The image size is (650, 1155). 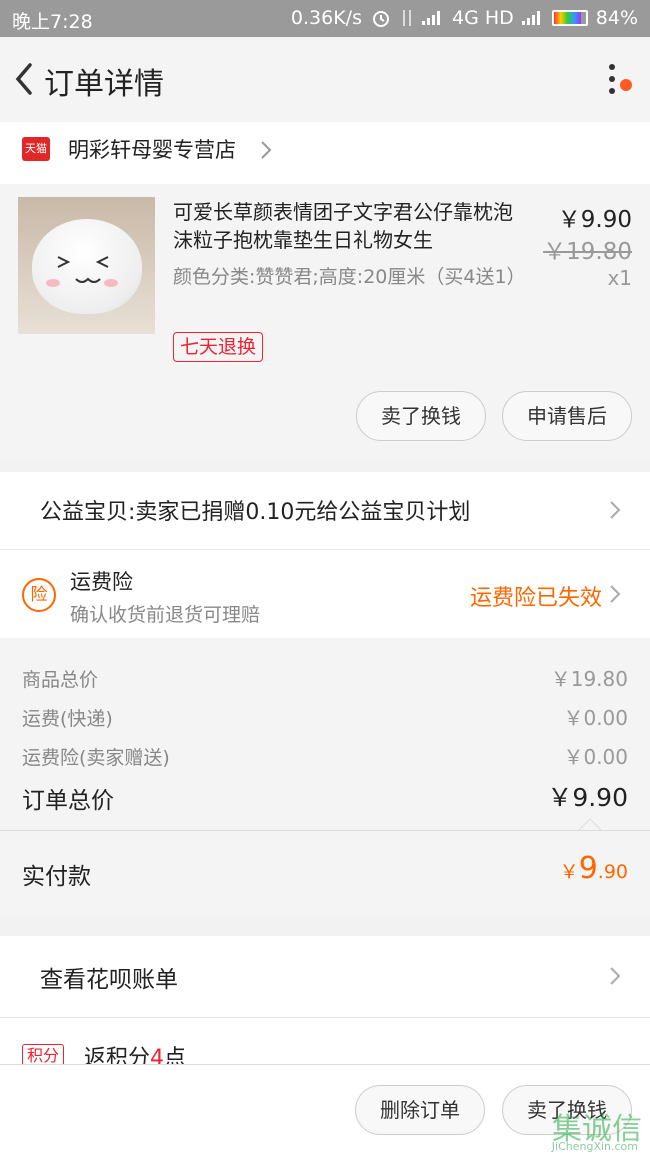 What do you see at coordinates (535, 598) in the screenshot?
I see `insurance-status: 运费险已失效` at bounding box center [535, 598].